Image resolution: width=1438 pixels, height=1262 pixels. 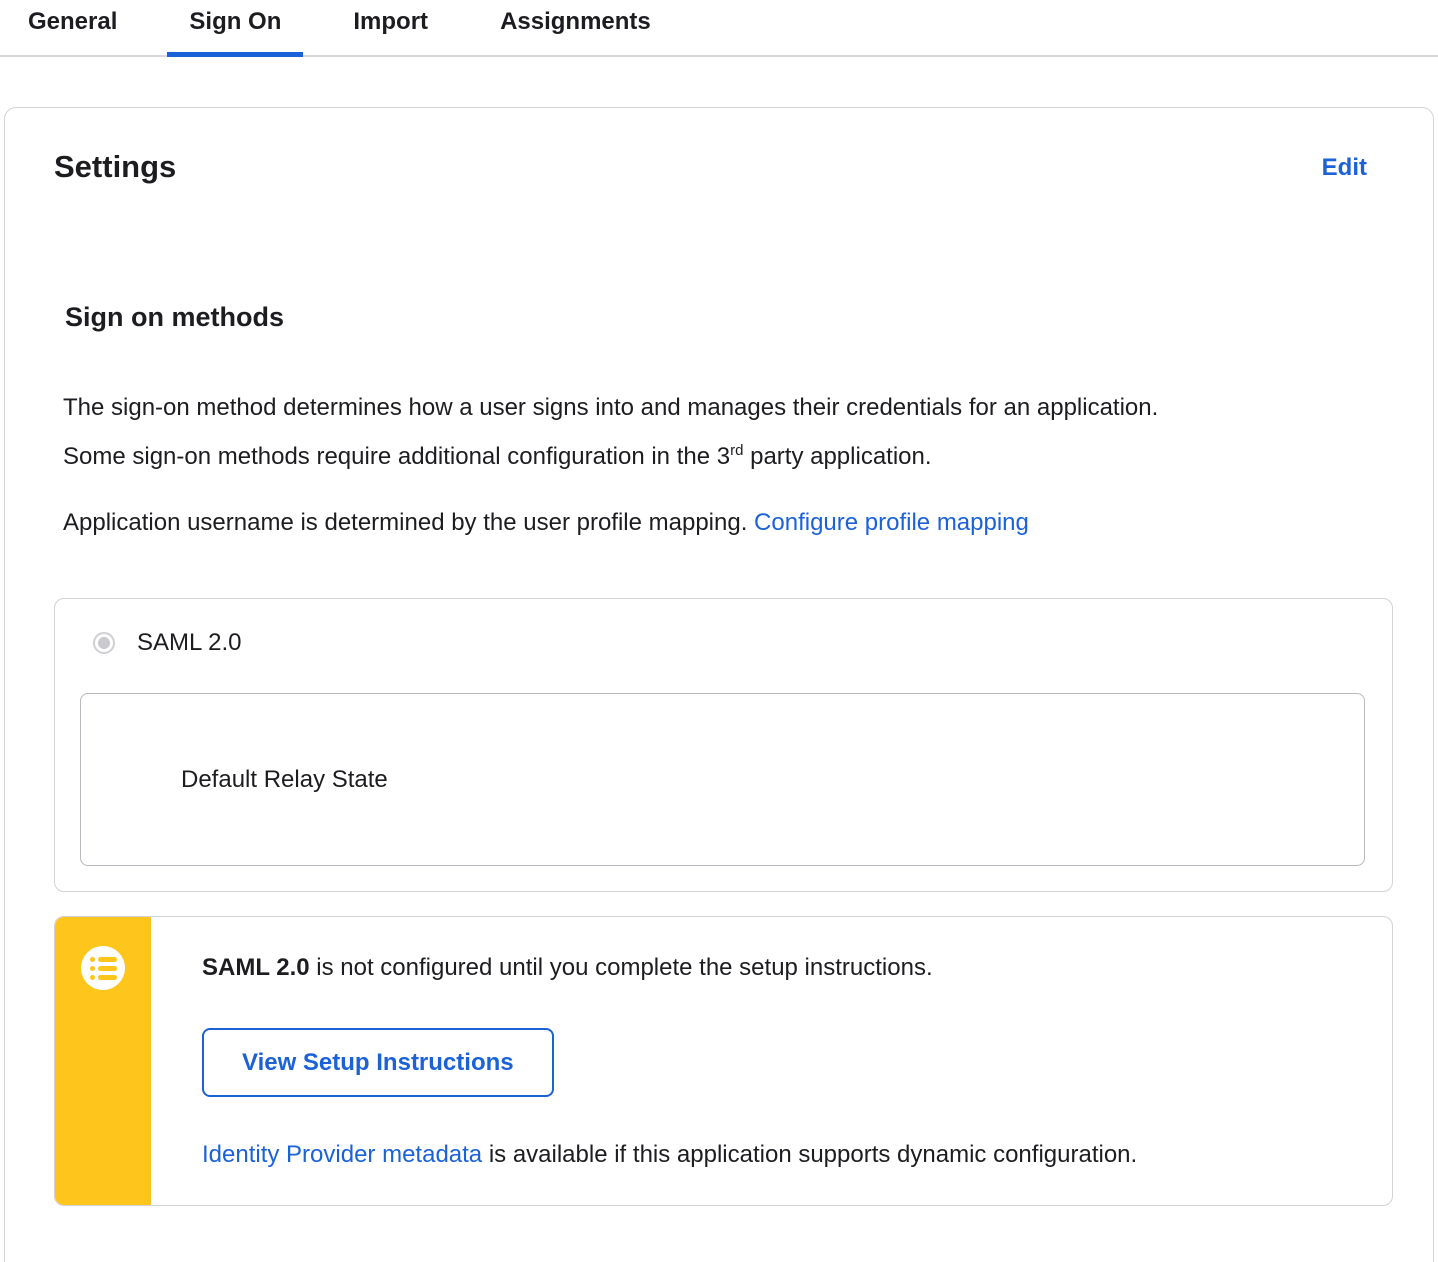 I want to click on tab-assignments: Assignments, so click(x=575, y=31).